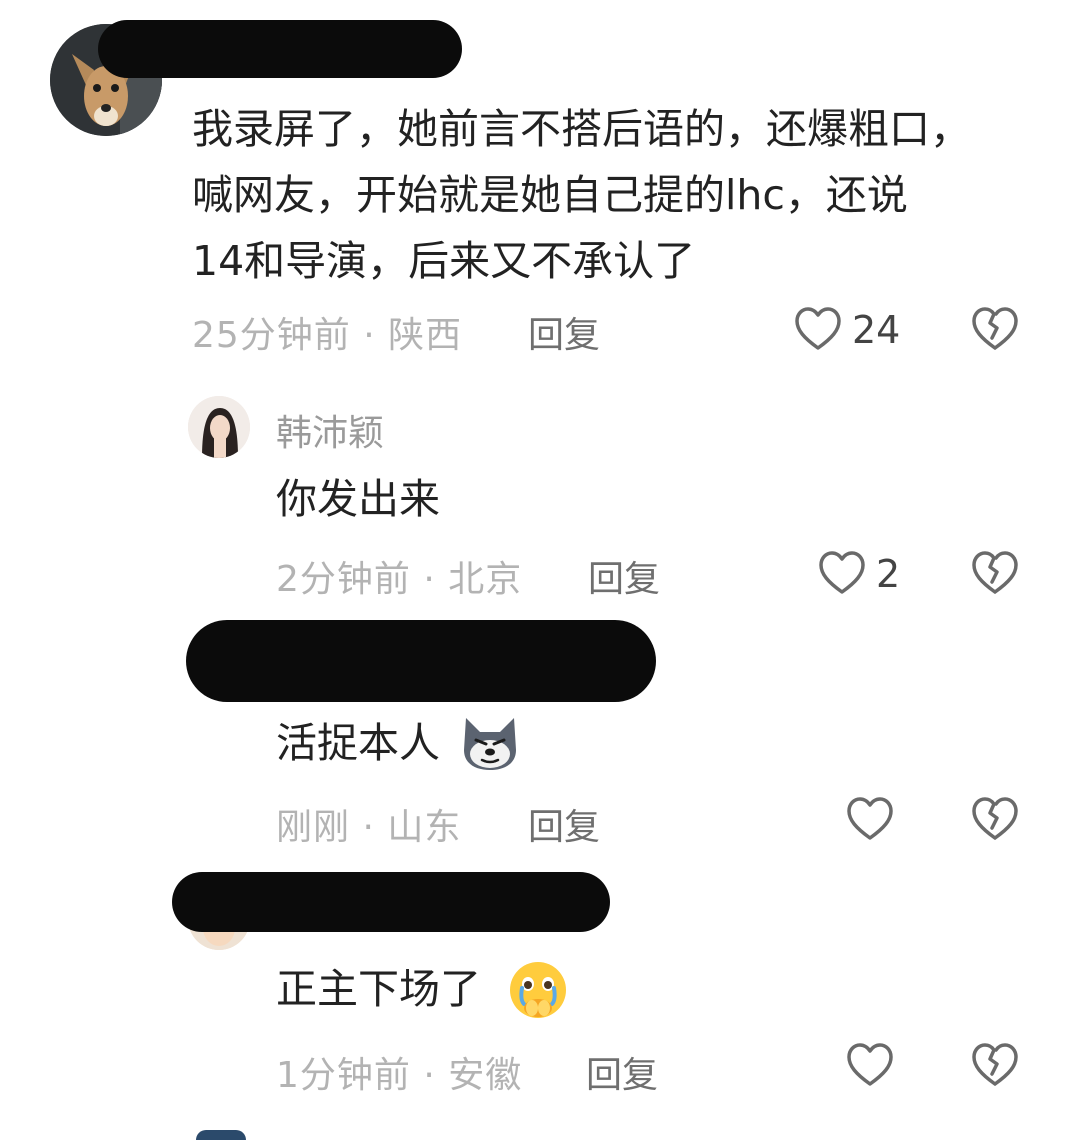  Describe the element at coordinates (444, 261) in the screenshot. I see `comment-line: 14和导演，后来又不承认了` at that location.